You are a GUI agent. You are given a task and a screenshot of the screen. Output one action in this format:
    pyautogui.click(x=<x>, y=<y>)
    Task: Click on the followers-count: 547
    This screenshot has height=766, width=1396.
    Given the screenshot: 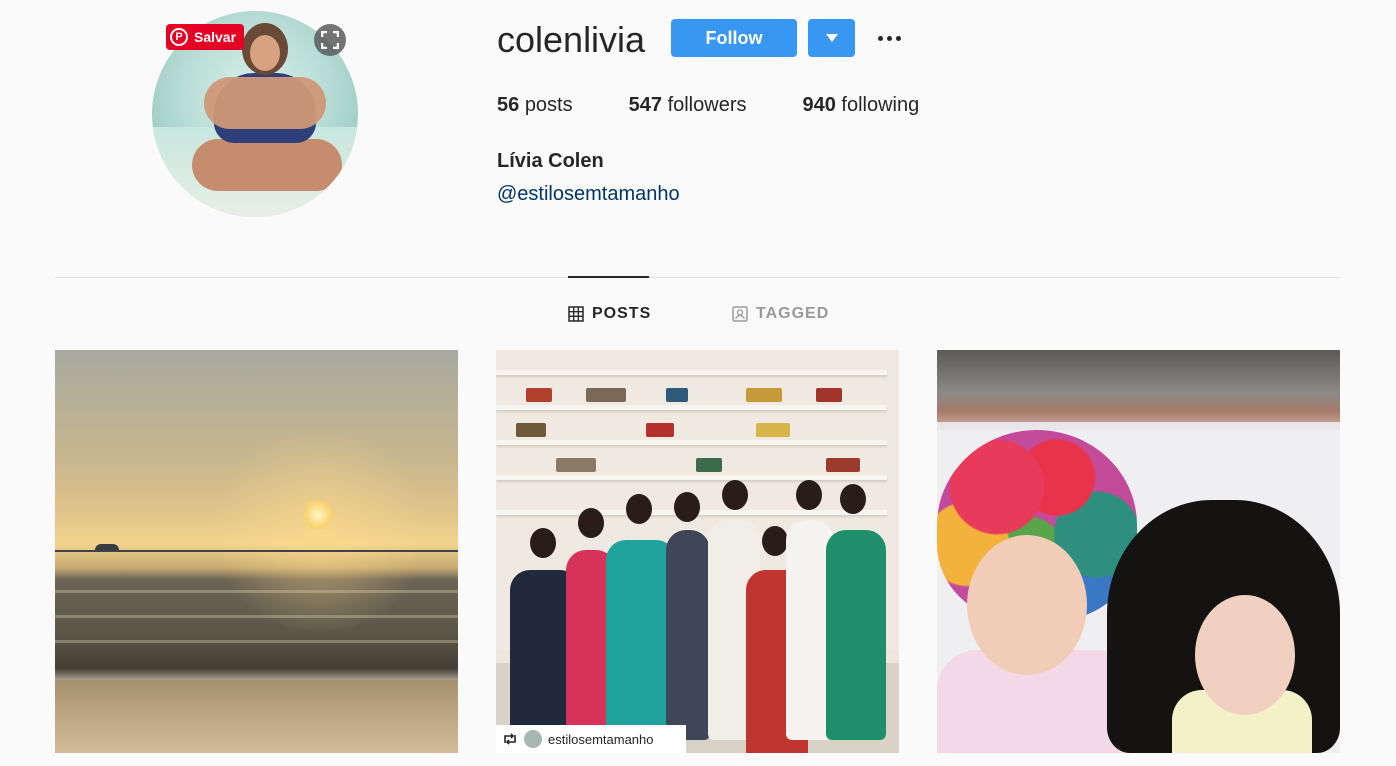 What is the action you would take?
    pyautogui.click(x=645, y=105)
    